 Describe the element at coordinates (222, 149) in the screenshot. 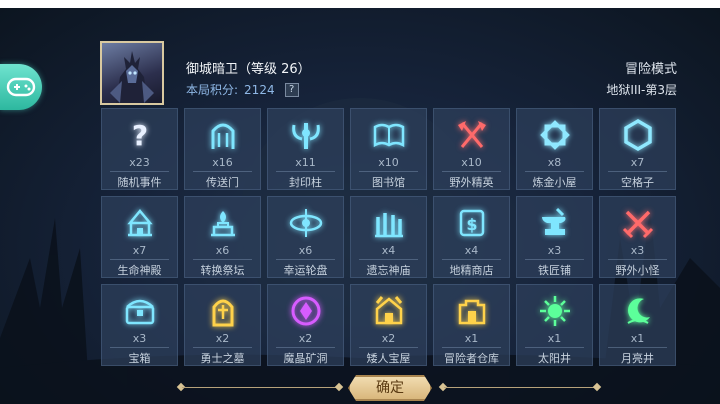

I see `tile-portal: x16 传送门` at that location.